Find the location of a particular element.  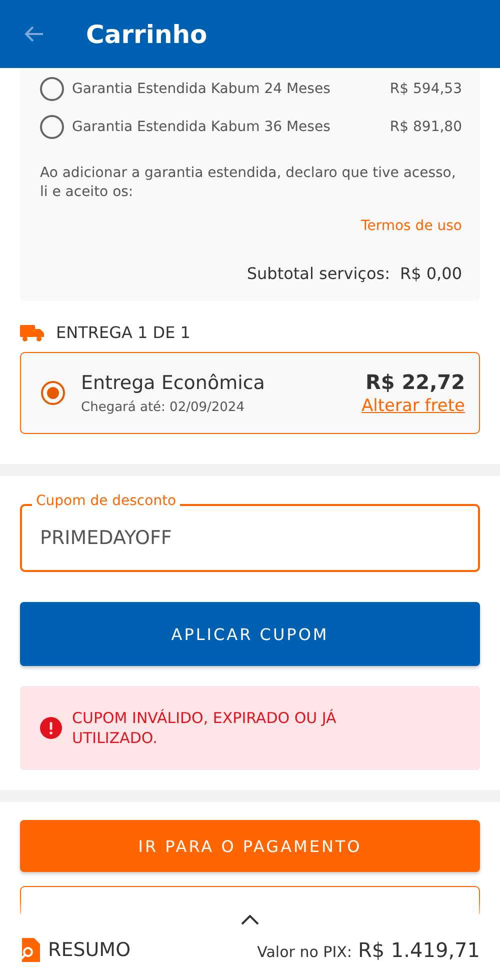

summary-label: RESUMO is located at coordinates (89, 950).